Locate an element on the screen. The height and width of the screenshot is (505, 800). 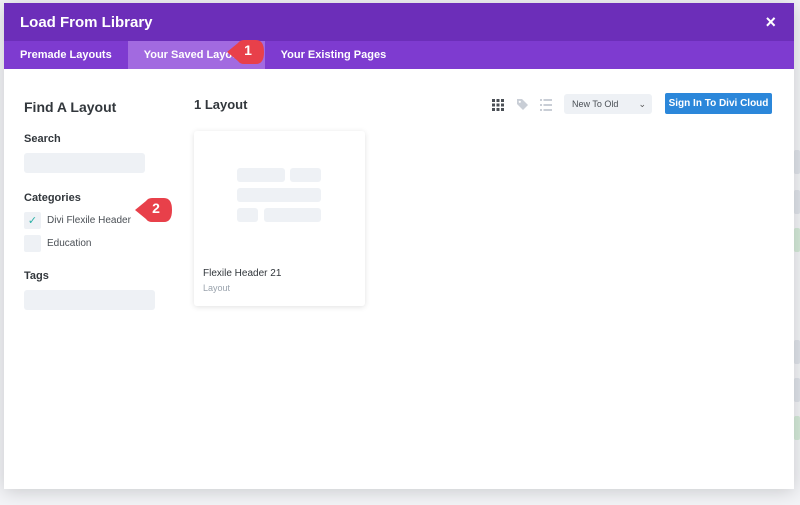
layout-card-title: Flexile Header 21 is located at coordinates (242, 273).